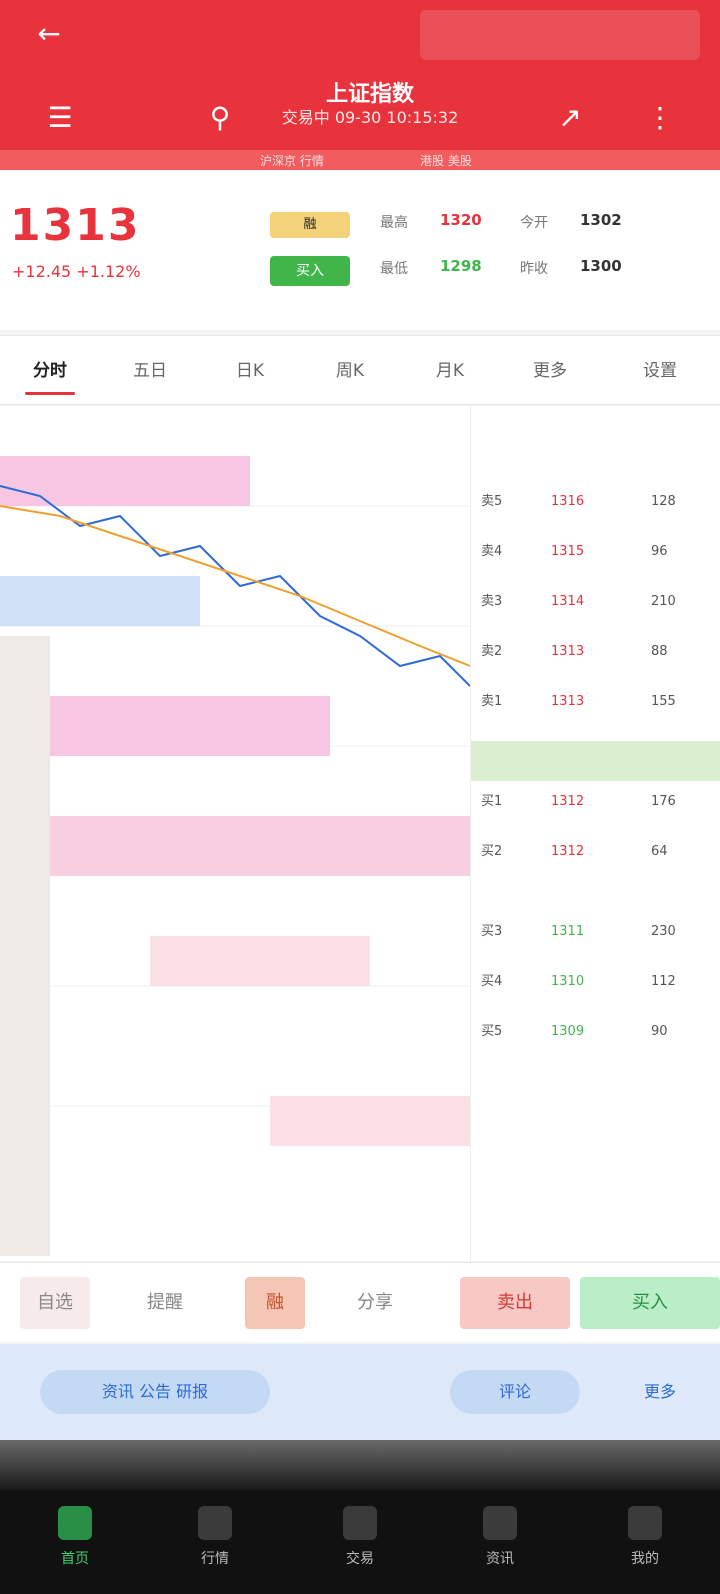  I want to click on ask-label: 卖1, so click(492, 701).